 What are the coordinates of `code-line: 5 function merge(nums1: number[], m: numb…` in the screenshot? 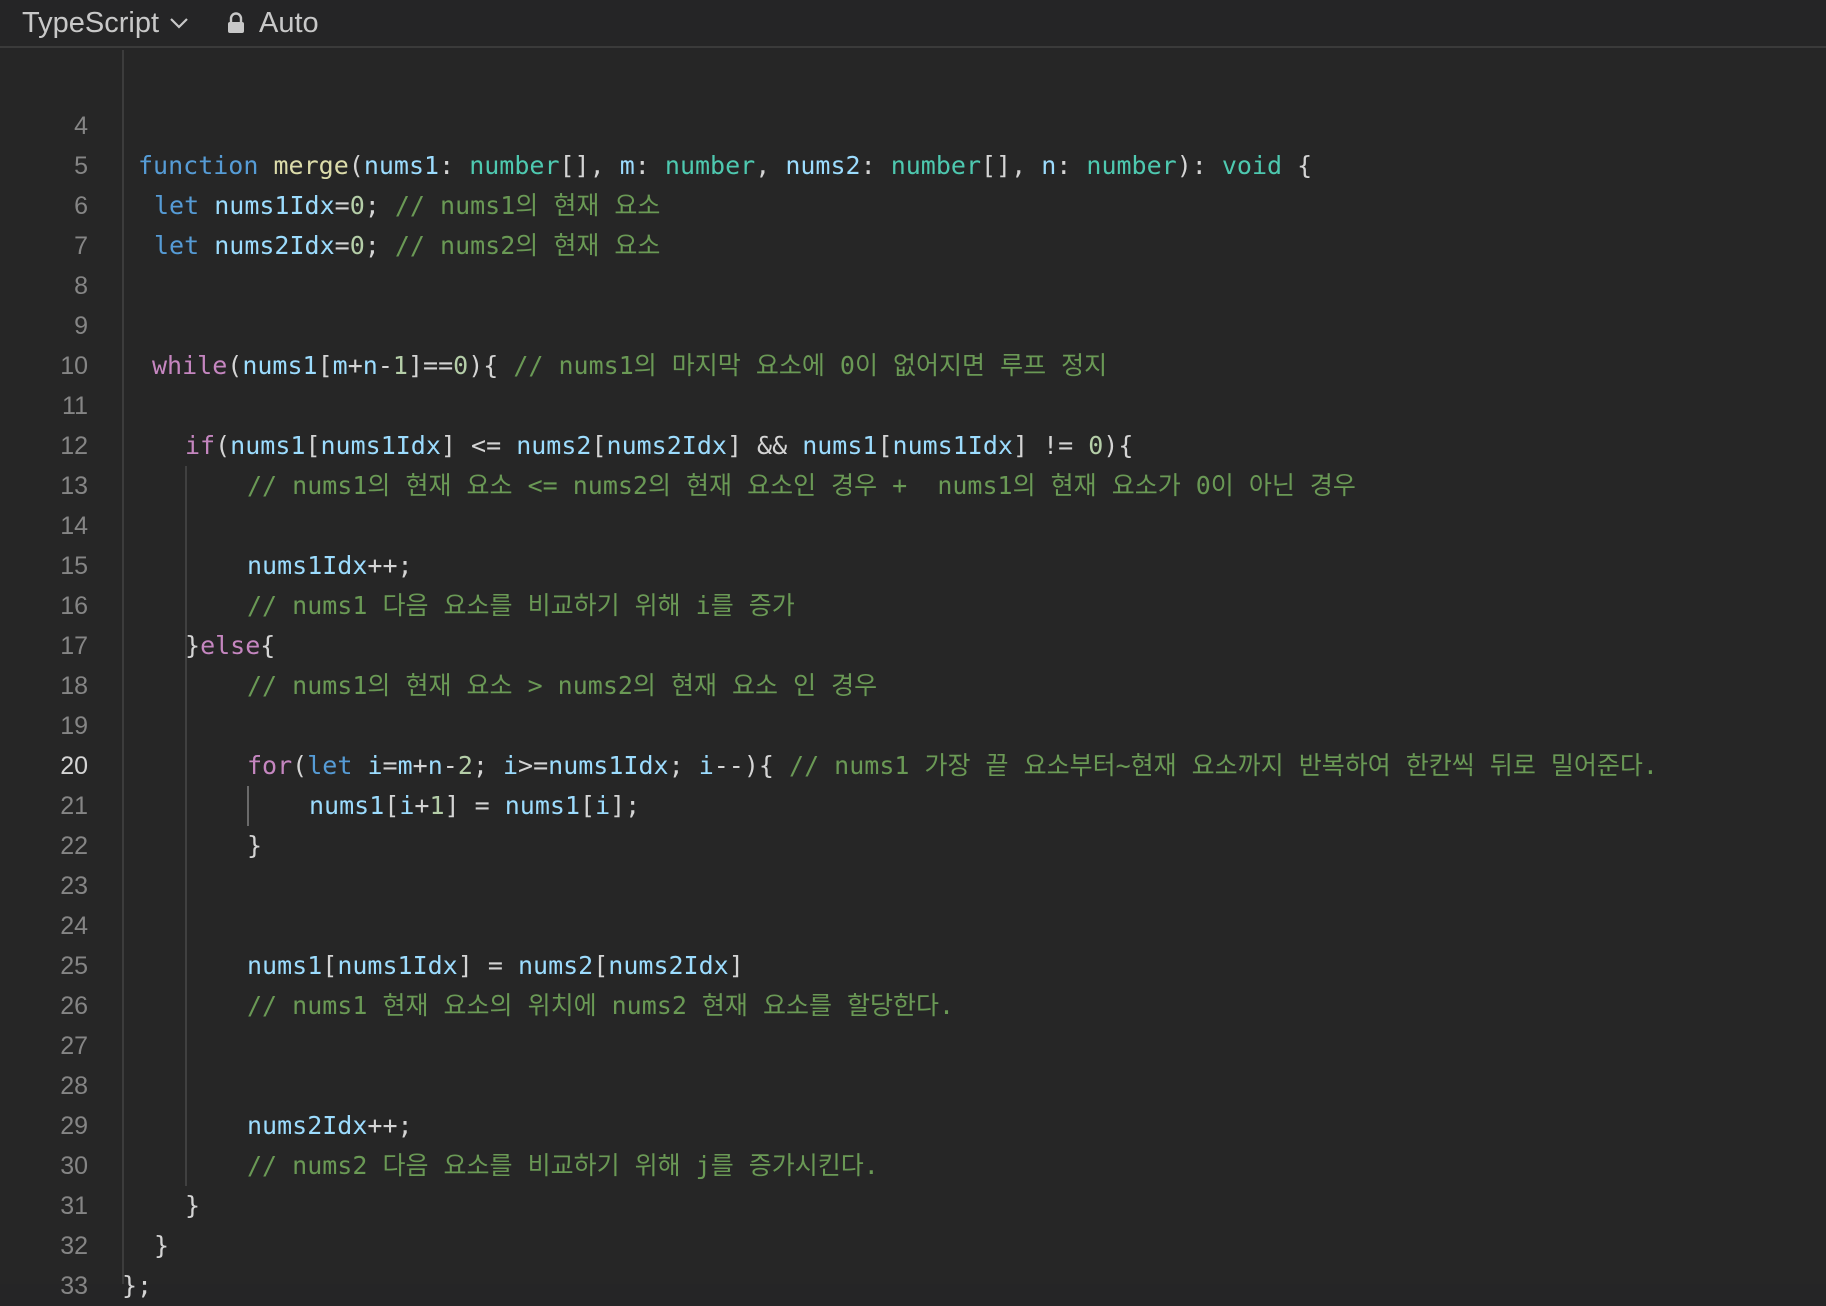 It's located at (913, 166).